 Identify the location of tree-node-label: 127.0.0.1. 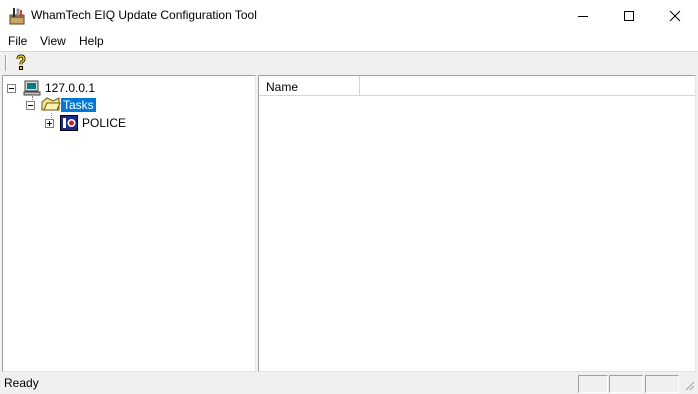
(70, 88).